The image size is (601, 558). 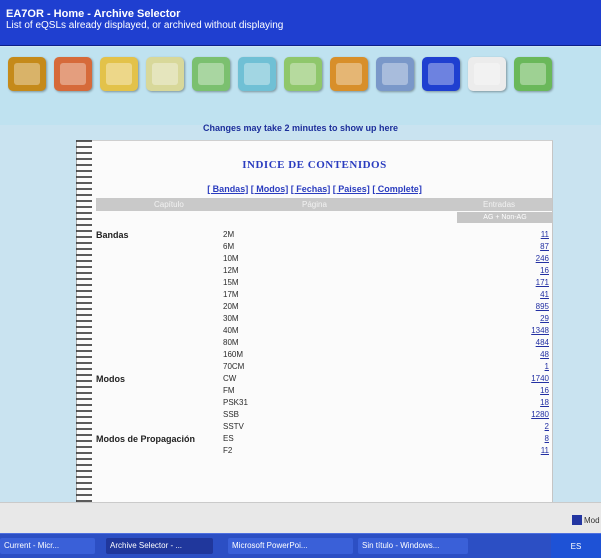 I want to click on entry-count-link: 1348, so click(x=540, y=330).